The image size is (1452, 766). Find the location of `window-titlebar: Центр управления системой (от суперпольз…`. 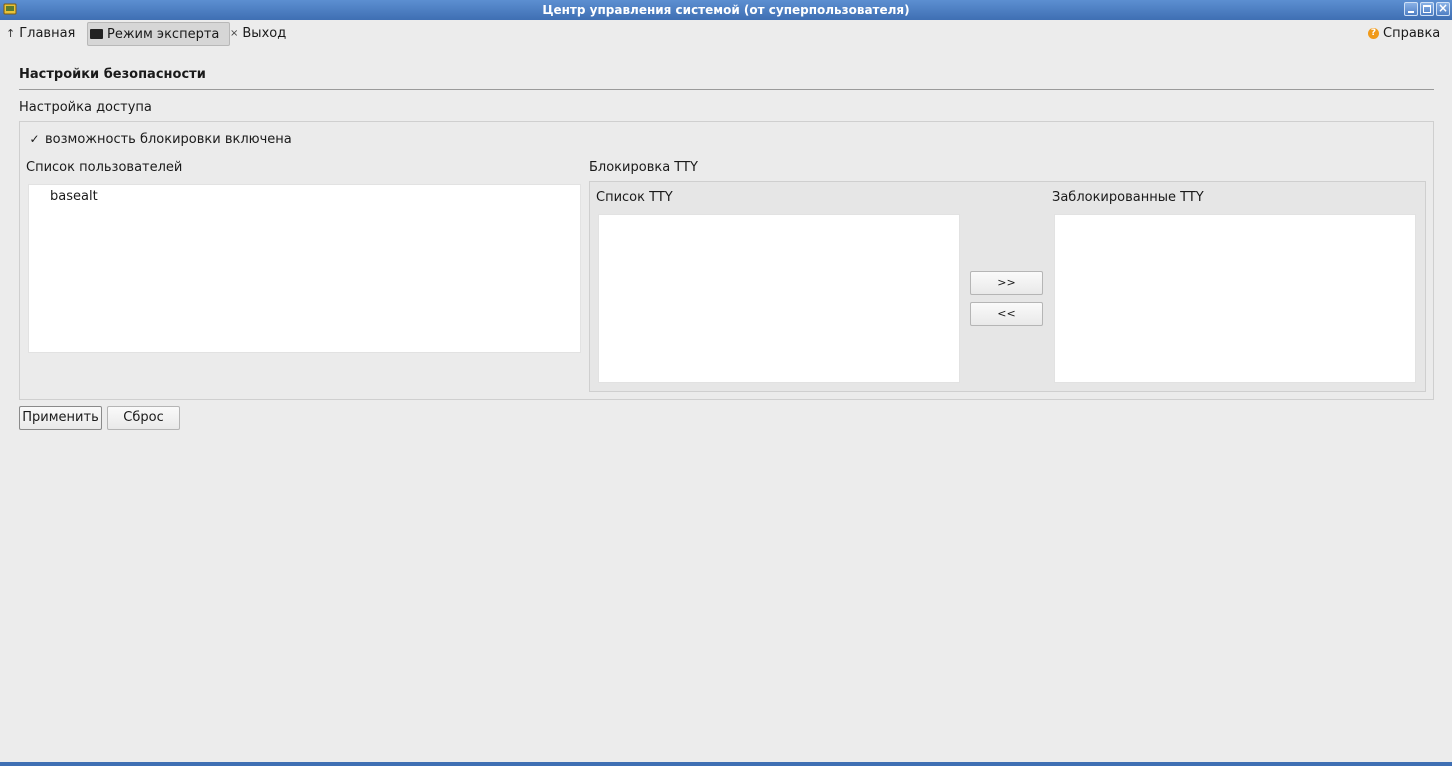

window-titlebar: Центр управления системой (от суперпольз… is located at coordinates (726, 10).